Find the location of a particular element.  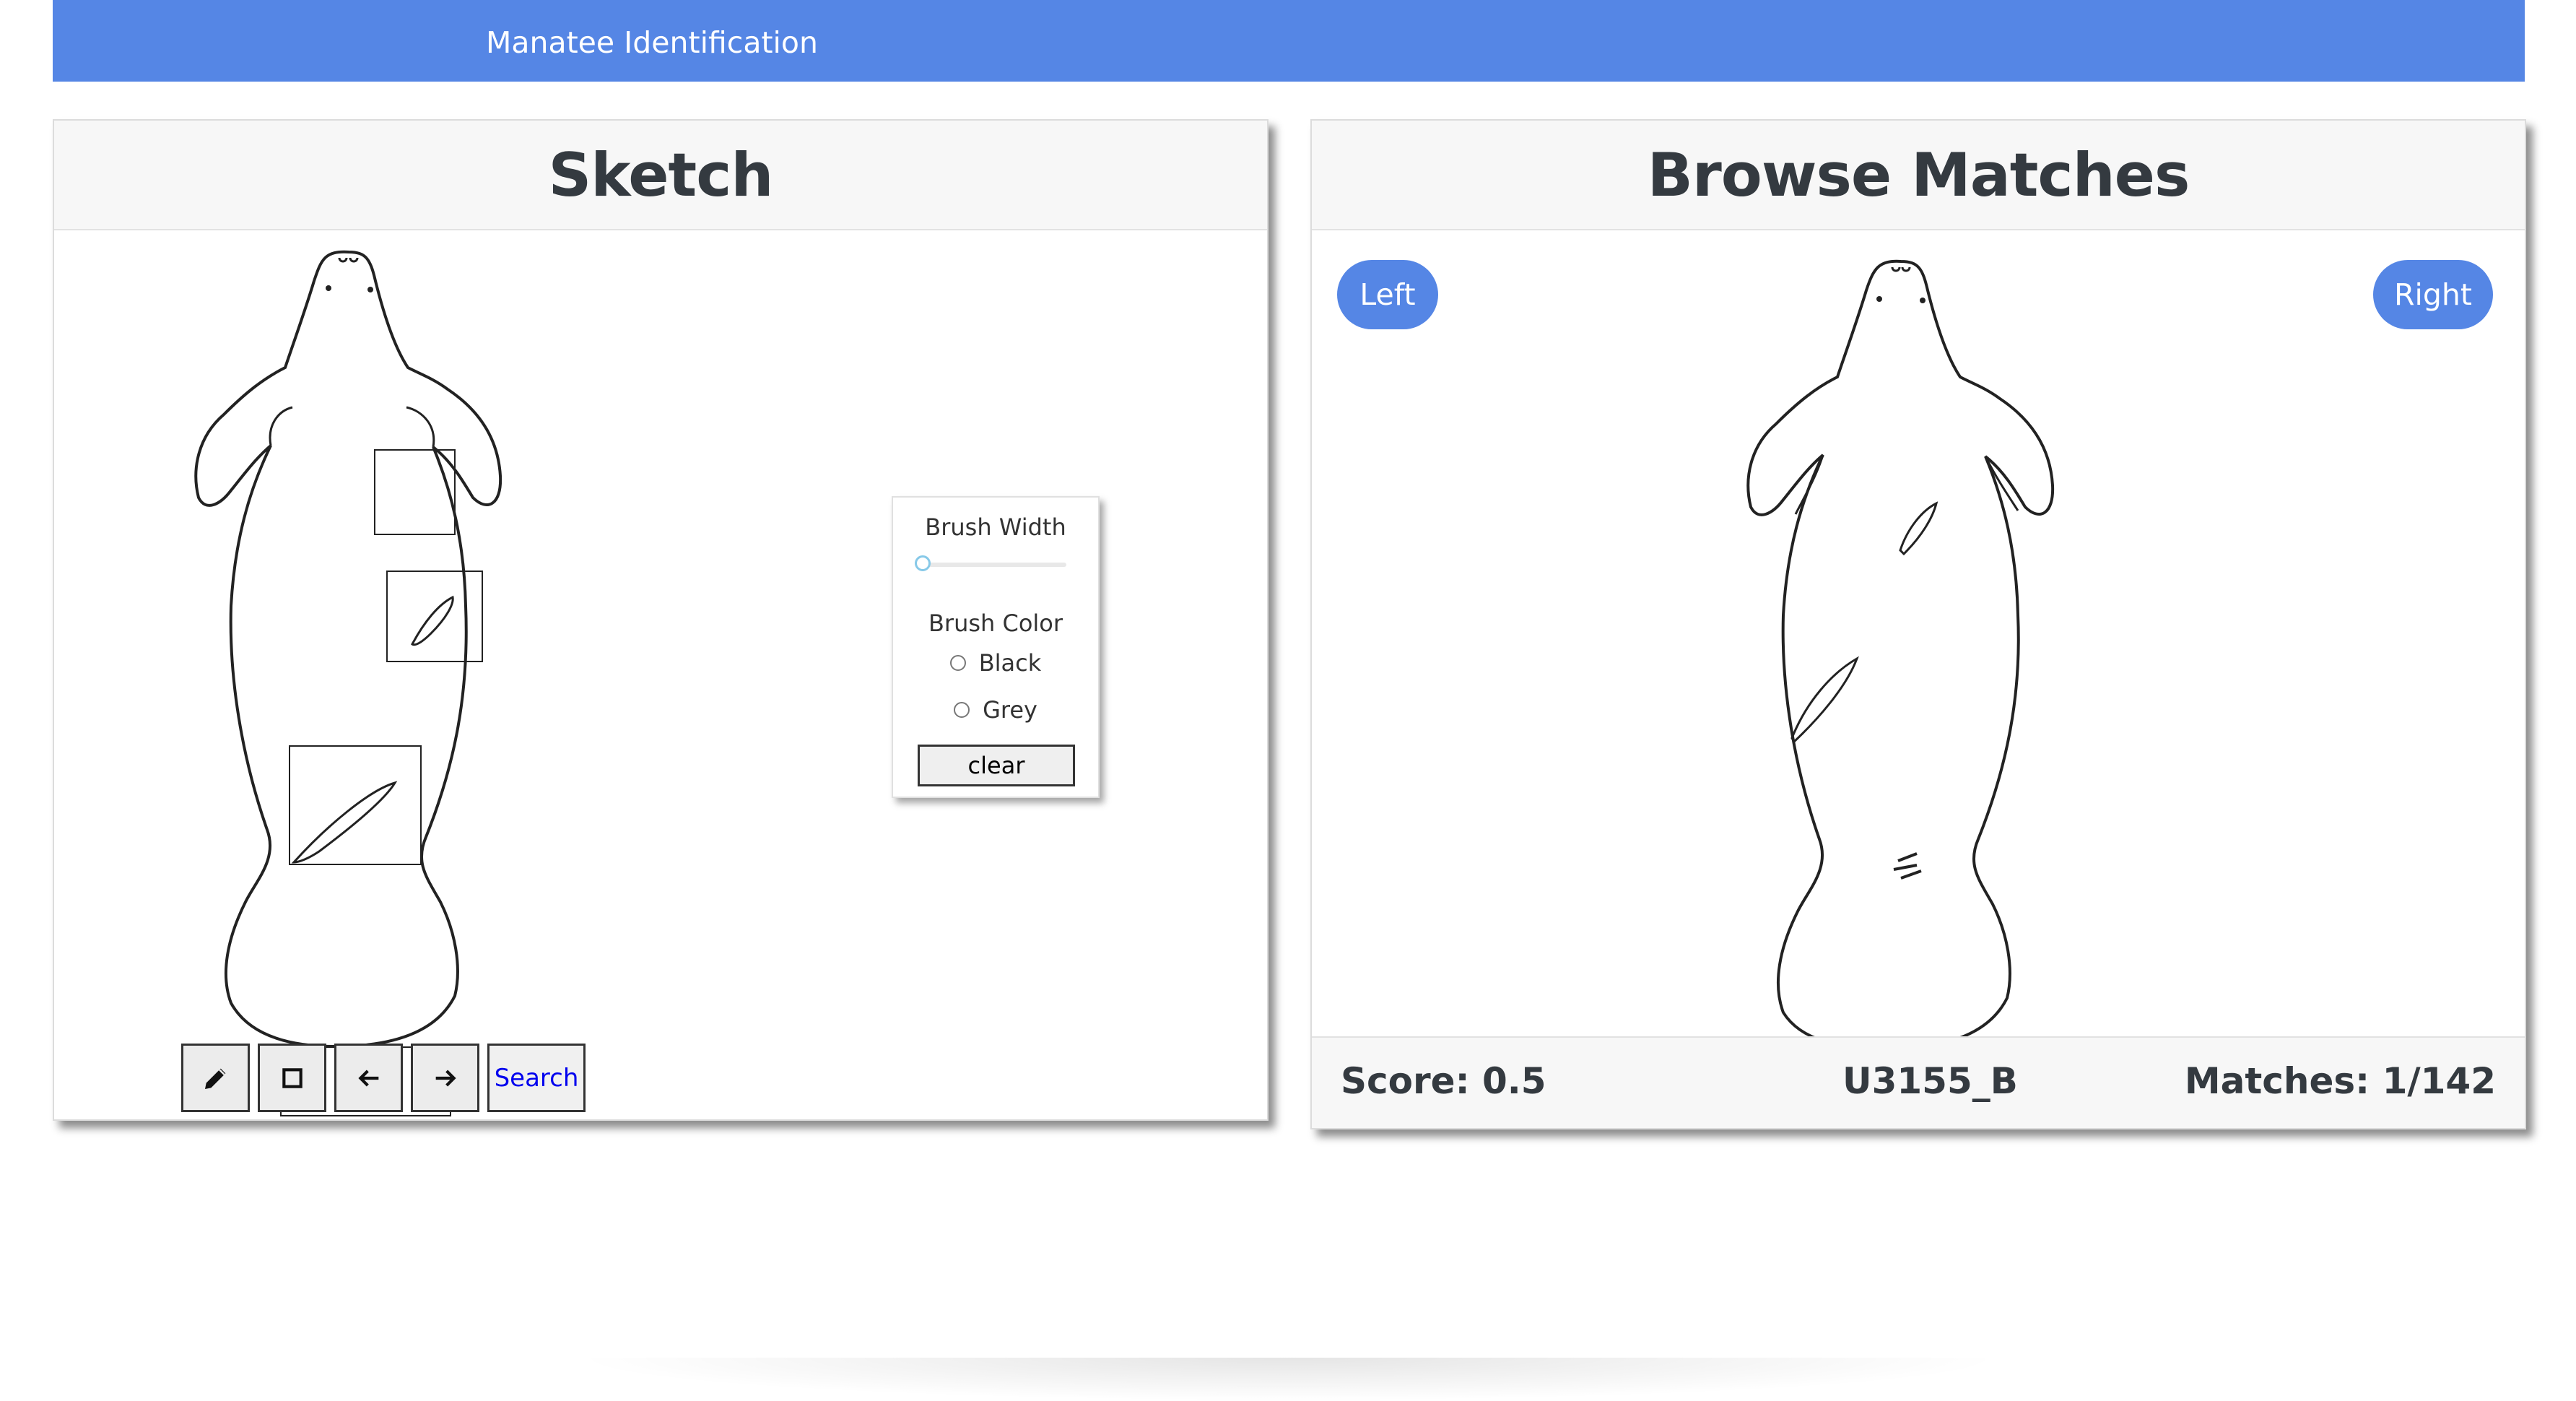

redo-button is located at coordinates (445, 1078).